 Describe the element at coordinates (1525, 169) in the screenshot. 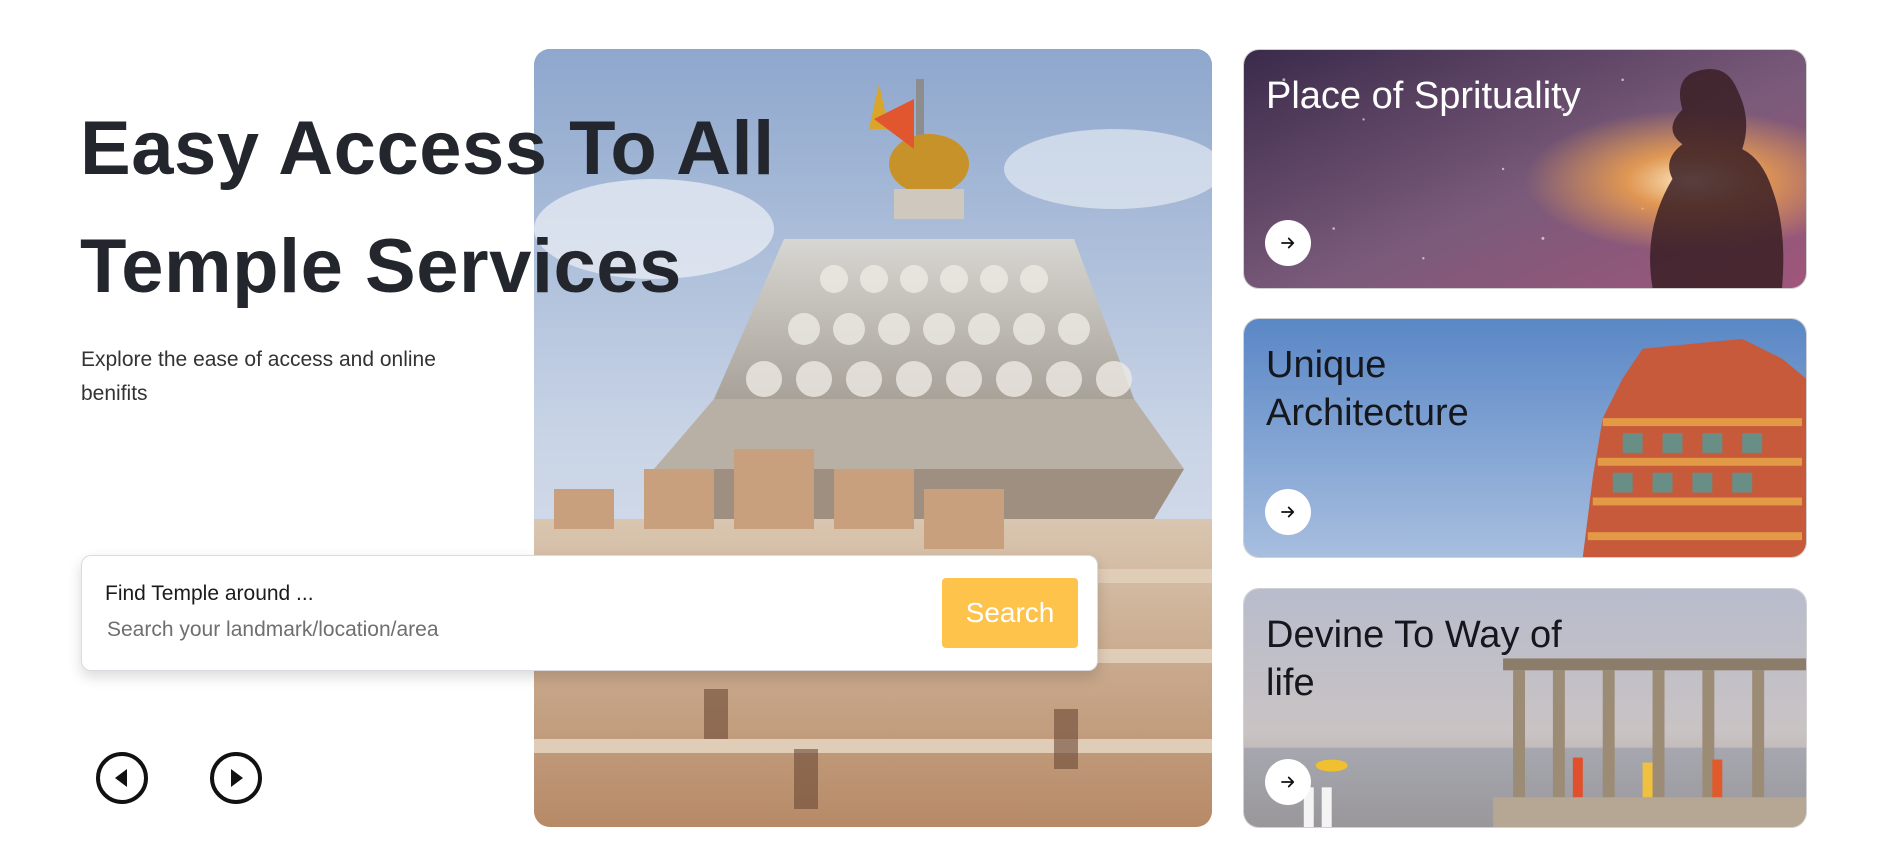

I see `card-spirituality: Place of Sprituality` at that location.